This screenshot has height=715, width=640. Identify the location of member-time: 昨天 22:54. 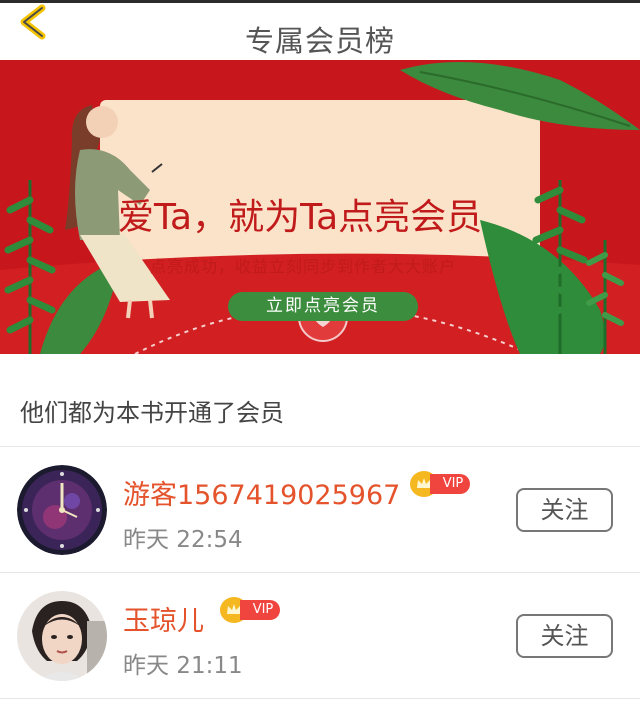
(183, 540).